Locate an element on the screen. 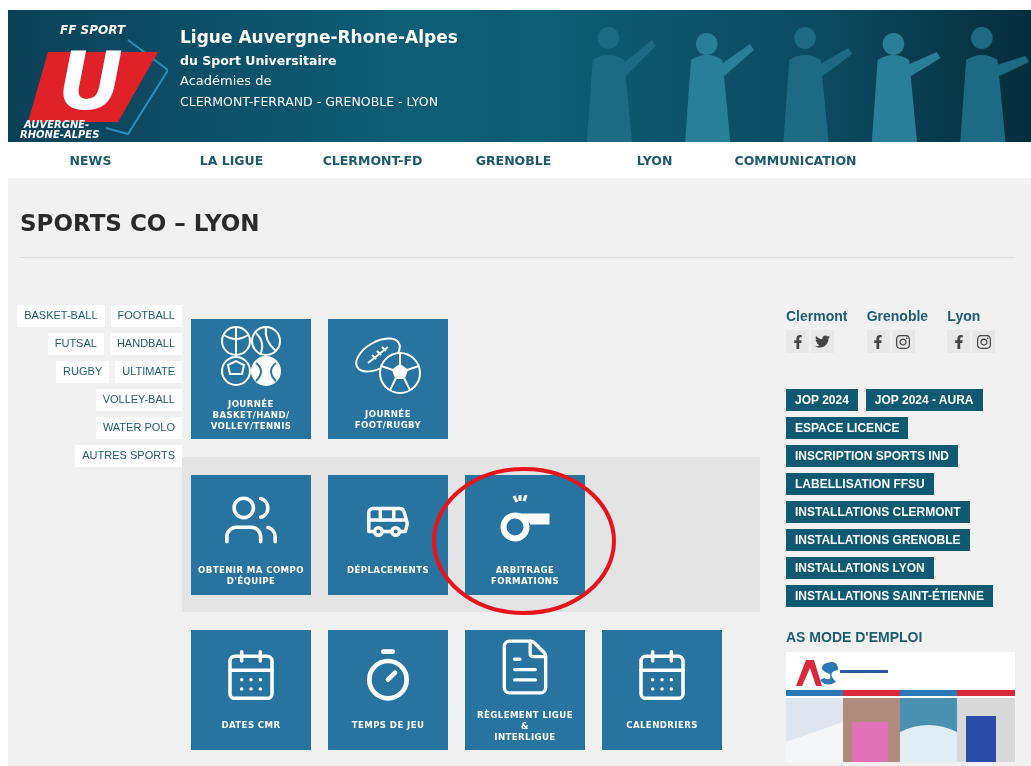 The width and height of the screenshot is (1031, 766). tile-link: JOURNÉE BASKET/HAND/ VOLLEY/TENNIS is located at coordinates (251, 379).